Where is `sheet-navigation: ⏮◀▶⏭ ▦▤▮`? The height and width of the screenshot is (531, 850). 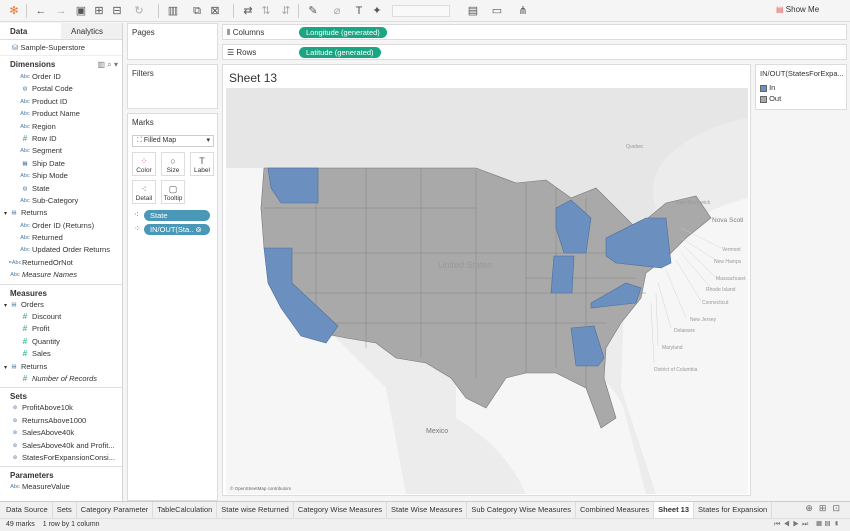 sheet-navigation: ⏮◀▶⏭ ▦▤▮ is located at coordinates (808, 525).